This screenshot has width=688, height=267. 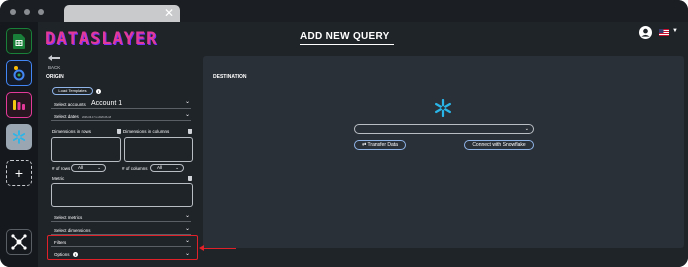 I want to click on dates-chevron-icon: ⌄, so click(x=187, y=114).